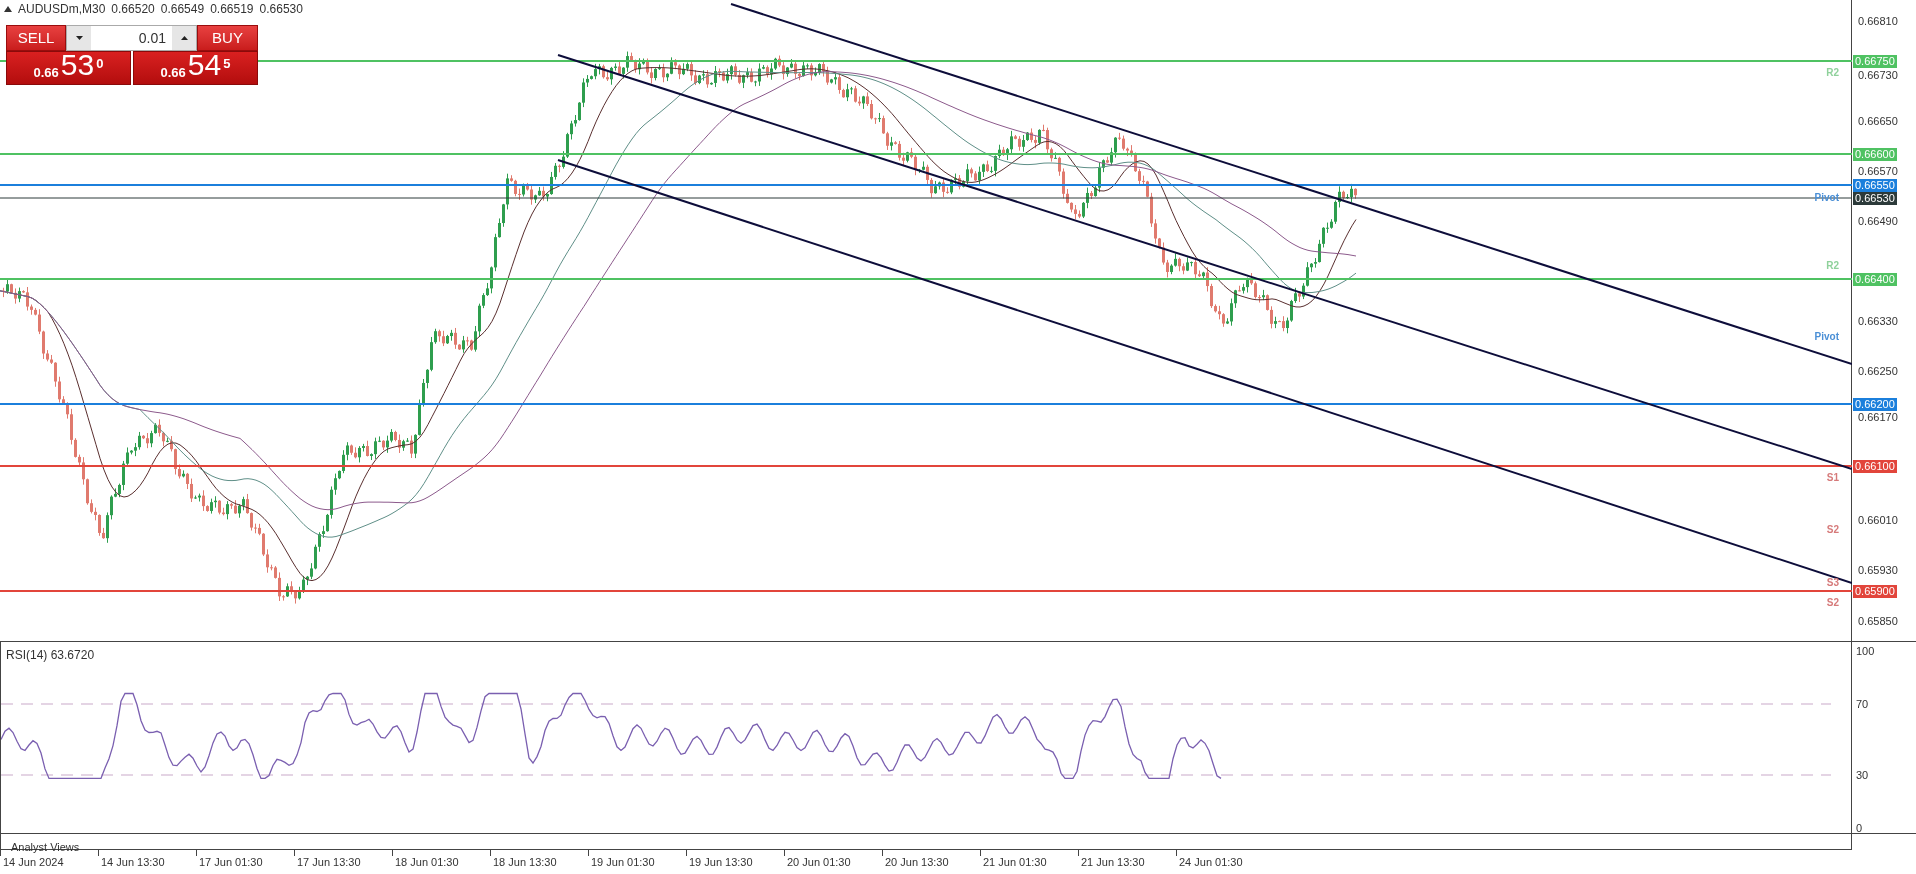  Describe the element at coordinates (1878, 371) in the screenshot. I see `price-axis-label: 0.66250` at that location.